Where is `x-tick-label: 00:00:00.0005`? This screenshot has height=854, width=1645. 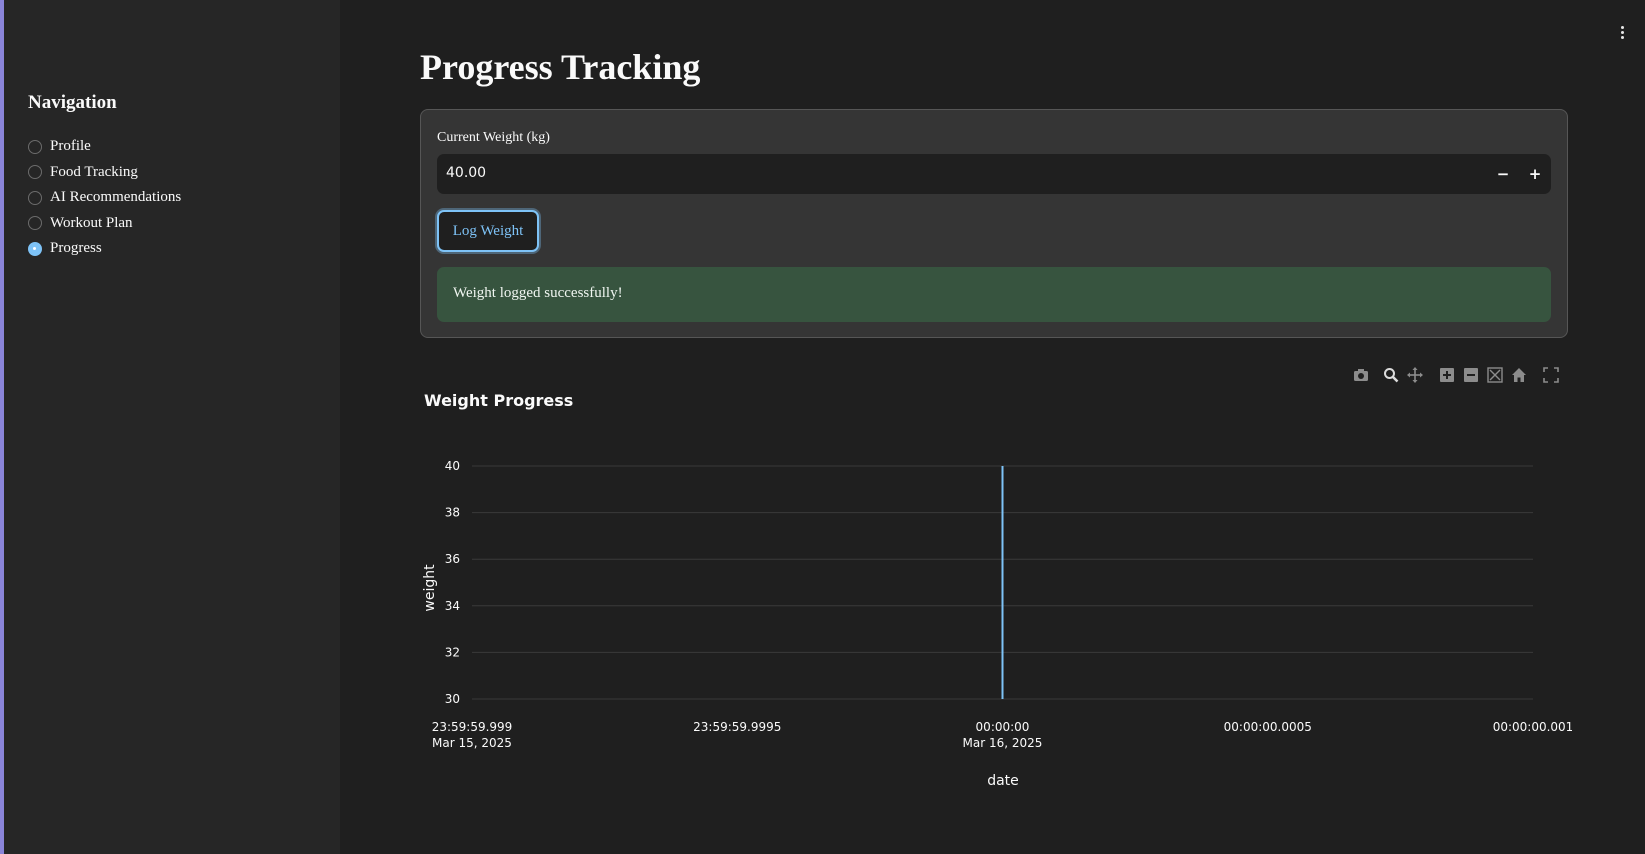 x-tick-label: 00:00:00.0005 is located at coordinates (1268, 727).